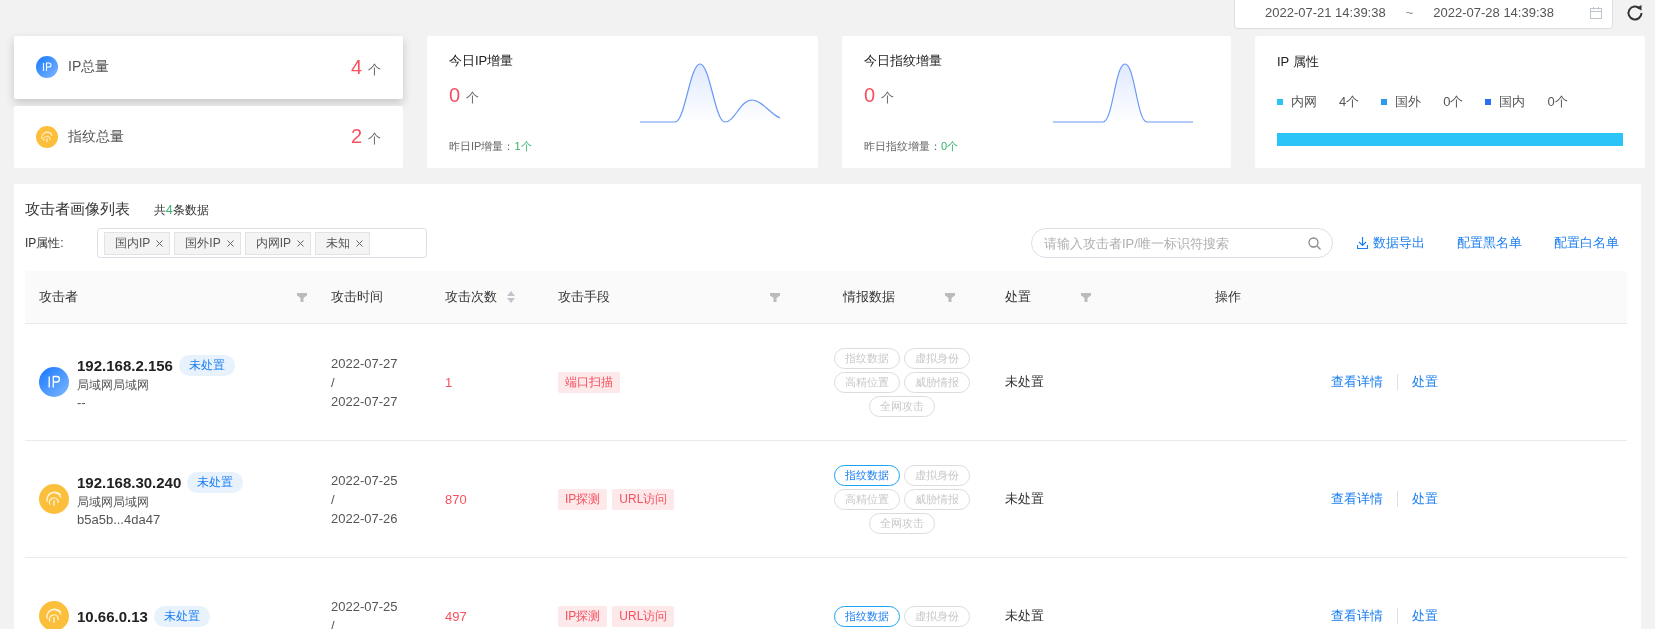  What do you see at coordinates (207, 243) in the screenshot?
I see `filter-tag: 国外IP` at bounding box center [207, 243].